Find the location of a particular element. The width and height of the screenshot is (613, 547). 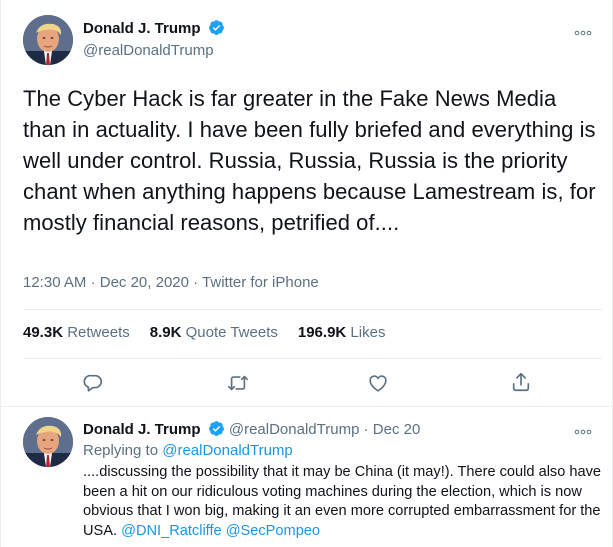

author-name-row: Donald J. Trump is located at coordinates (154, 28).